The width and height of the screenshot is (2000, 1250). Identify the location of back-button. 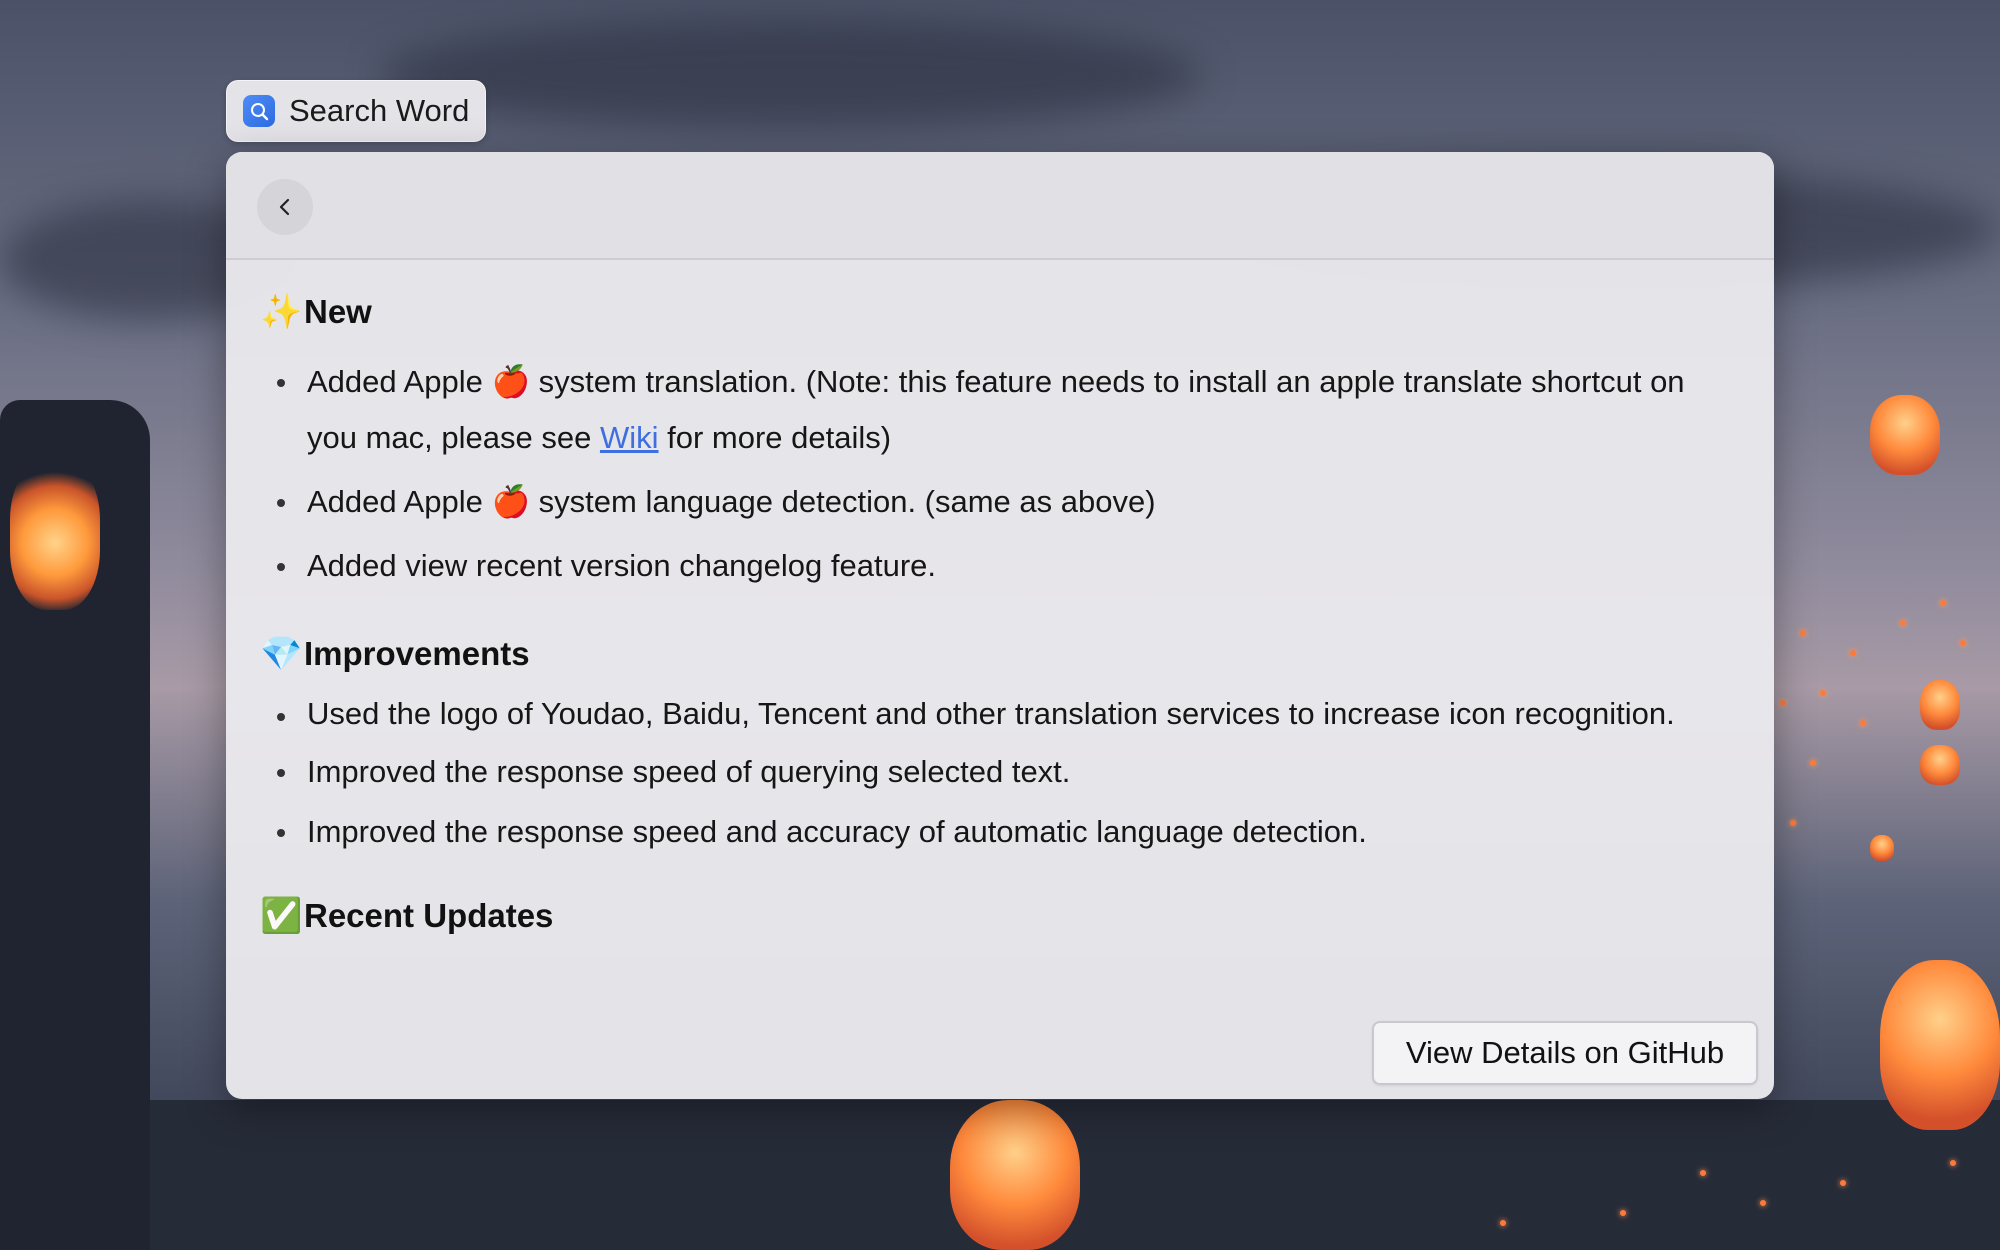
(285, 207).